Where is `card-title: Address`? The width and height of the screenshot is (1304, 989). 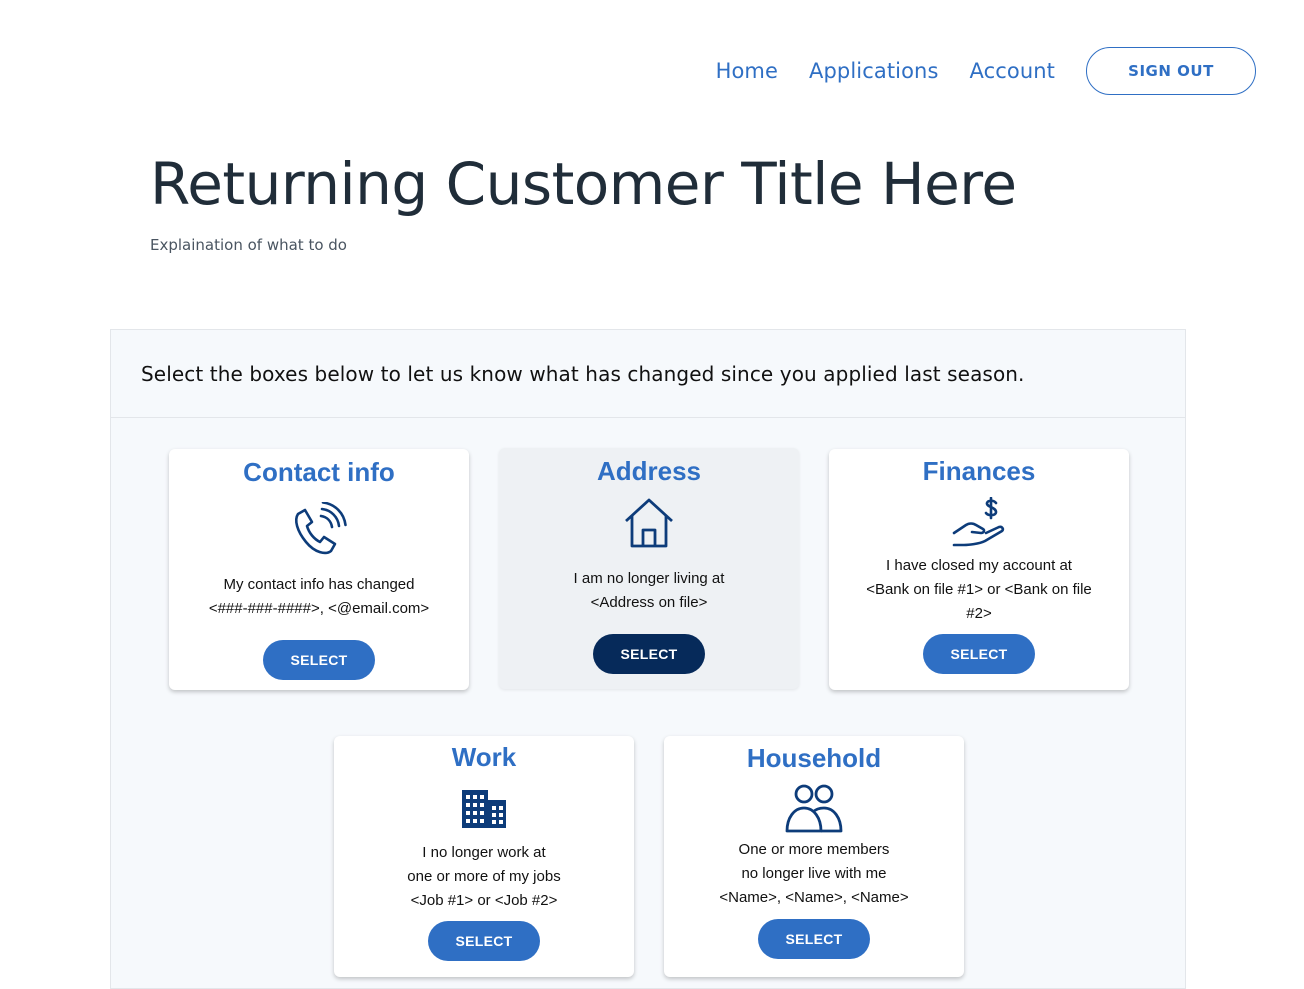 card-title: Address is located at coordinates (649, 471).